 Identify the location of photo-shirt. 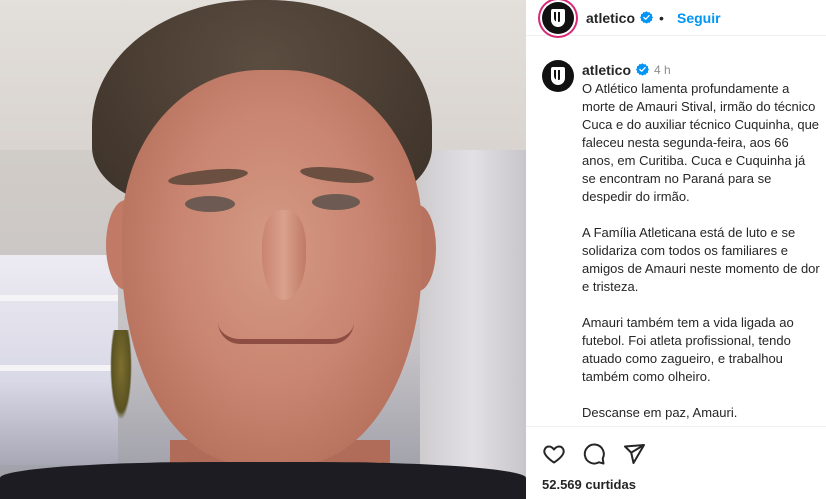
(263, 480).